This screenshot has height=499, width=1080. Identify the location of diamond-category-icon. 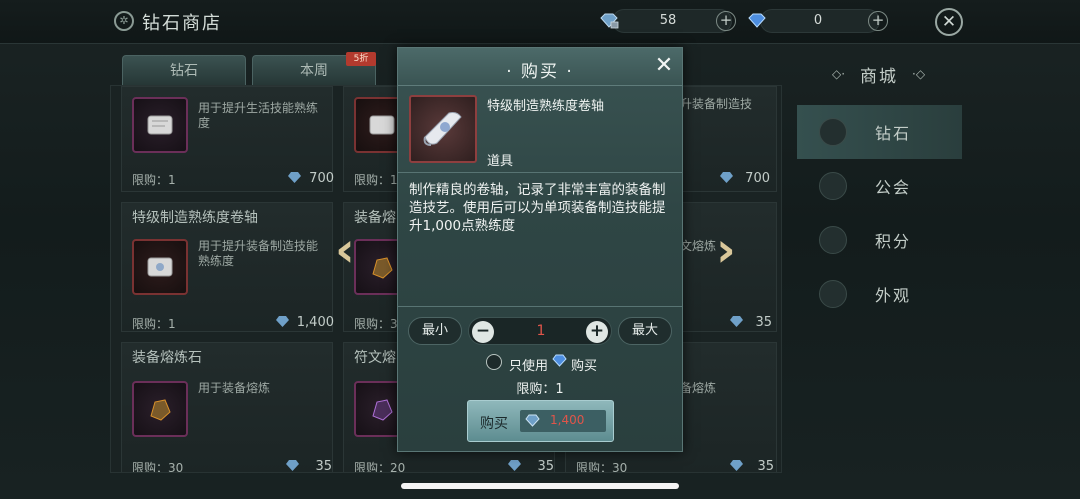
(833, 132).